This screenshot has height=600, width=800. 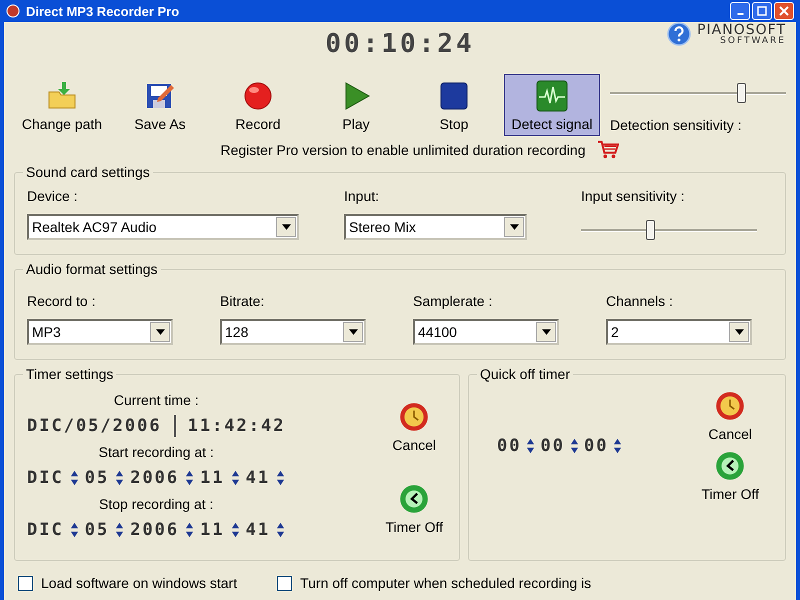 What do you see at coordinates (212, 530) in the screenshot?
I see `stop-time-value: 11` at bounding box center [212, 530].